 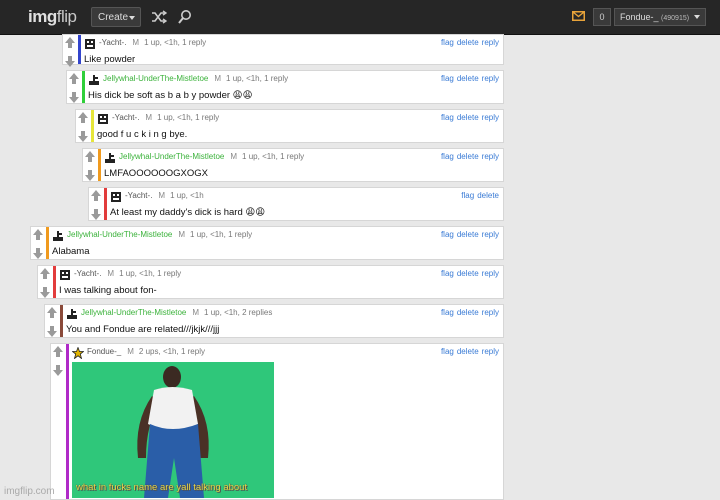 What do you see at coordinates (675, 18) in the screenshot?
I see `user-points: (490915)` at bounding box center [675, 18].